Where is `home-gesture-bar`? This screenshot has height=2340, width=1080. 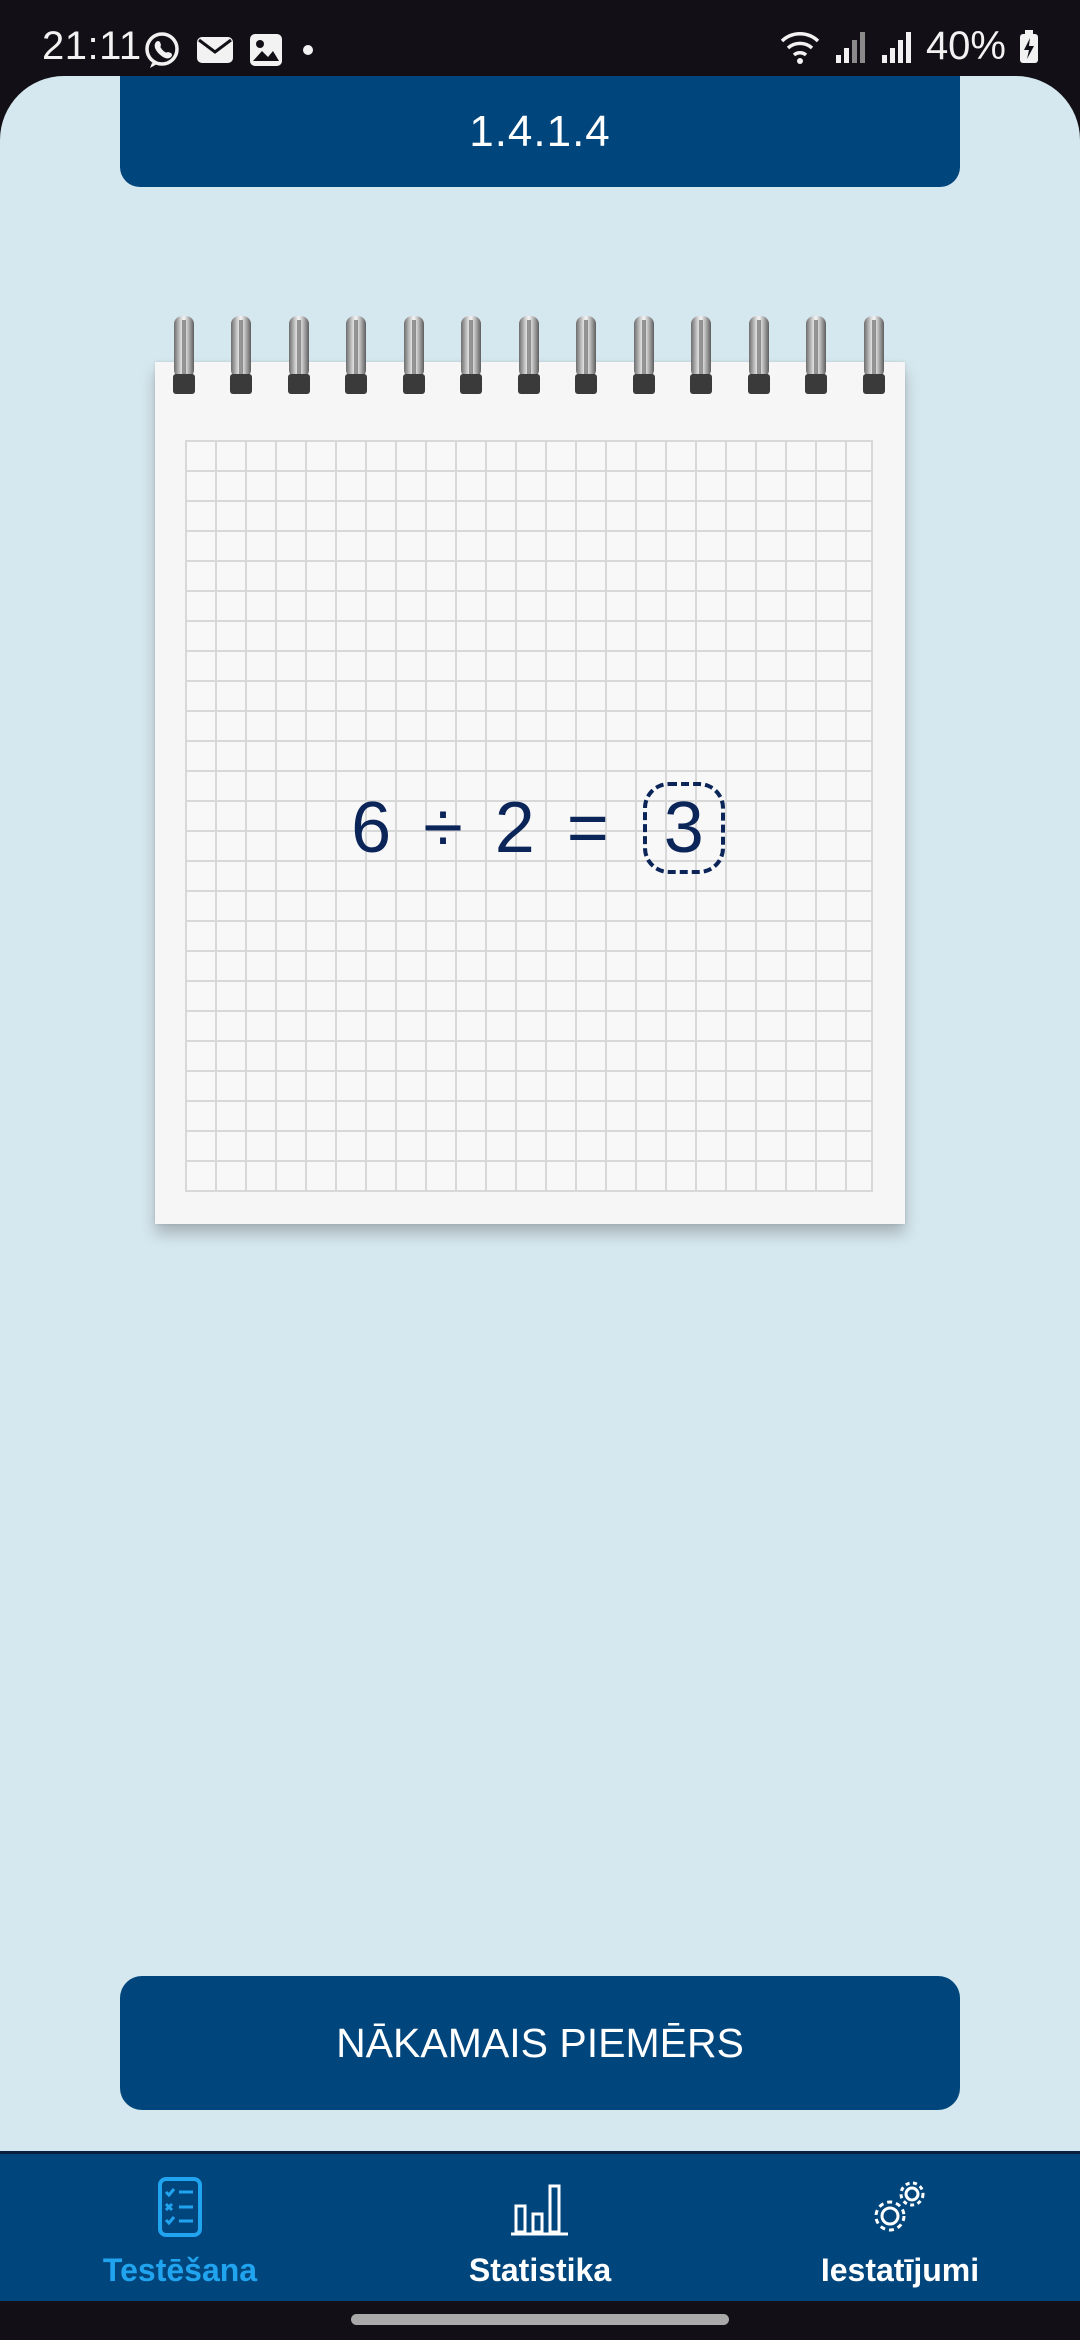 home-gesture-bar is located at coordinates (540, 2319).